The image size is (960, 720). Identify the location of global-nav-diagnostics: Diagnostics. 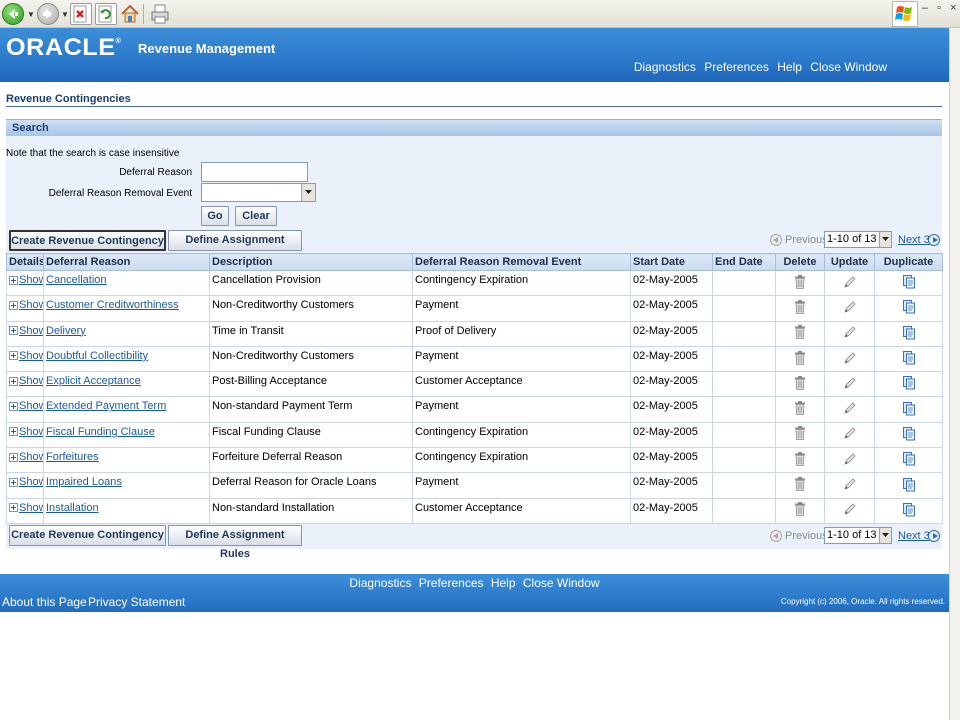
(665, 67).